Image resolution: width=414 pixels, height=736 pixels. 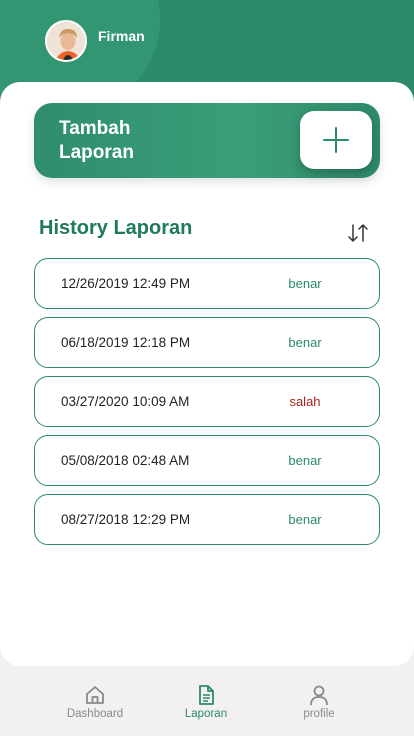 I want to click on nav-item-laporan: Laporan, so click(x=206, y=702).